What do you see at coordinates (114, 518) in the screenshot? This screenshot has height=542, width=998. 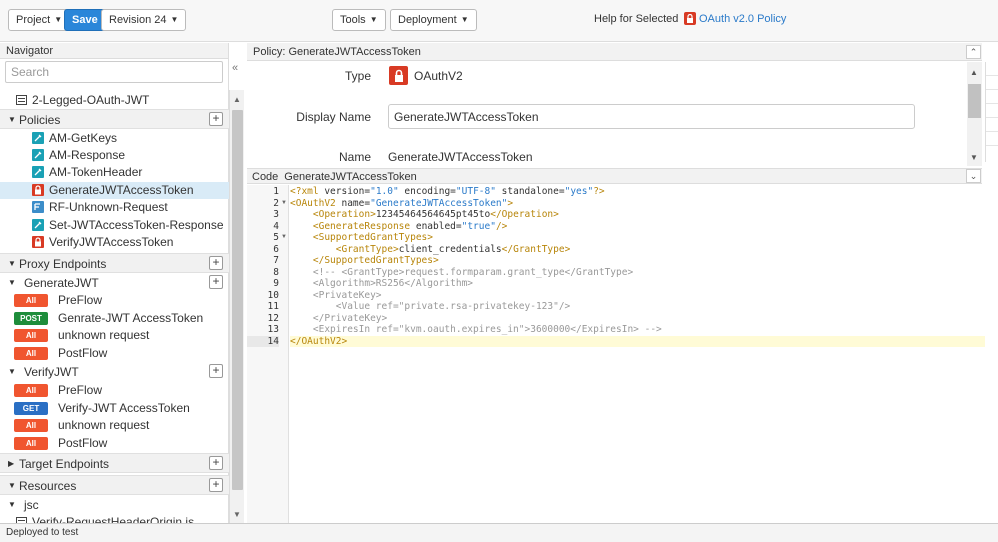 I see `resource-file-item: Verify-RequestHeaderOrigin.js` at bounding box center [114, 518].